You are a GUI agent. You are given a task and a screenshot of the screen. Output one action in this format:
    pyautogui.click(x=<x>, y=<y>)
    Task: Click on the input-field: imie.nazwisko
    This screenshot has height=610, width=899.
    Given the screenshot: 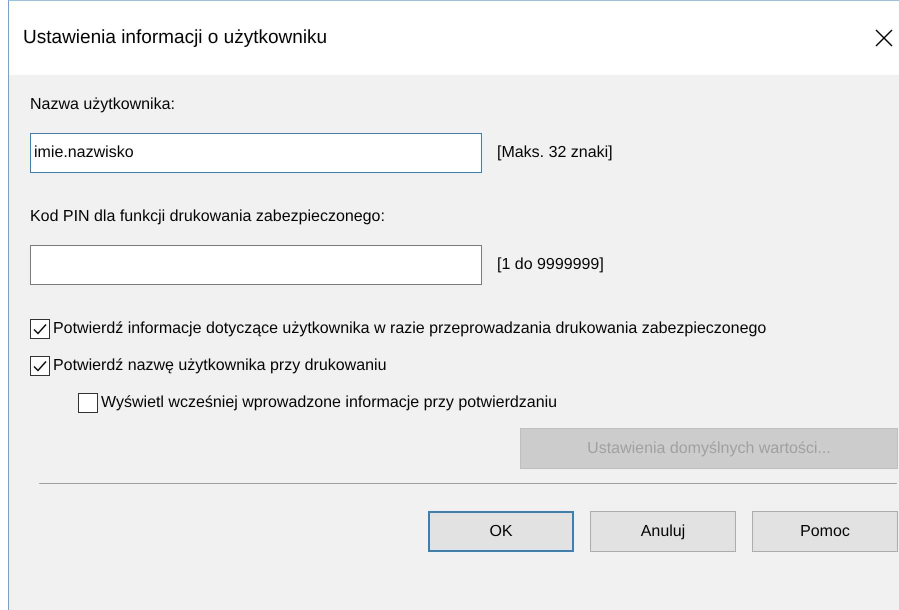 What is the action you would take?
    pyautogui.click(x=256, y=153)
    